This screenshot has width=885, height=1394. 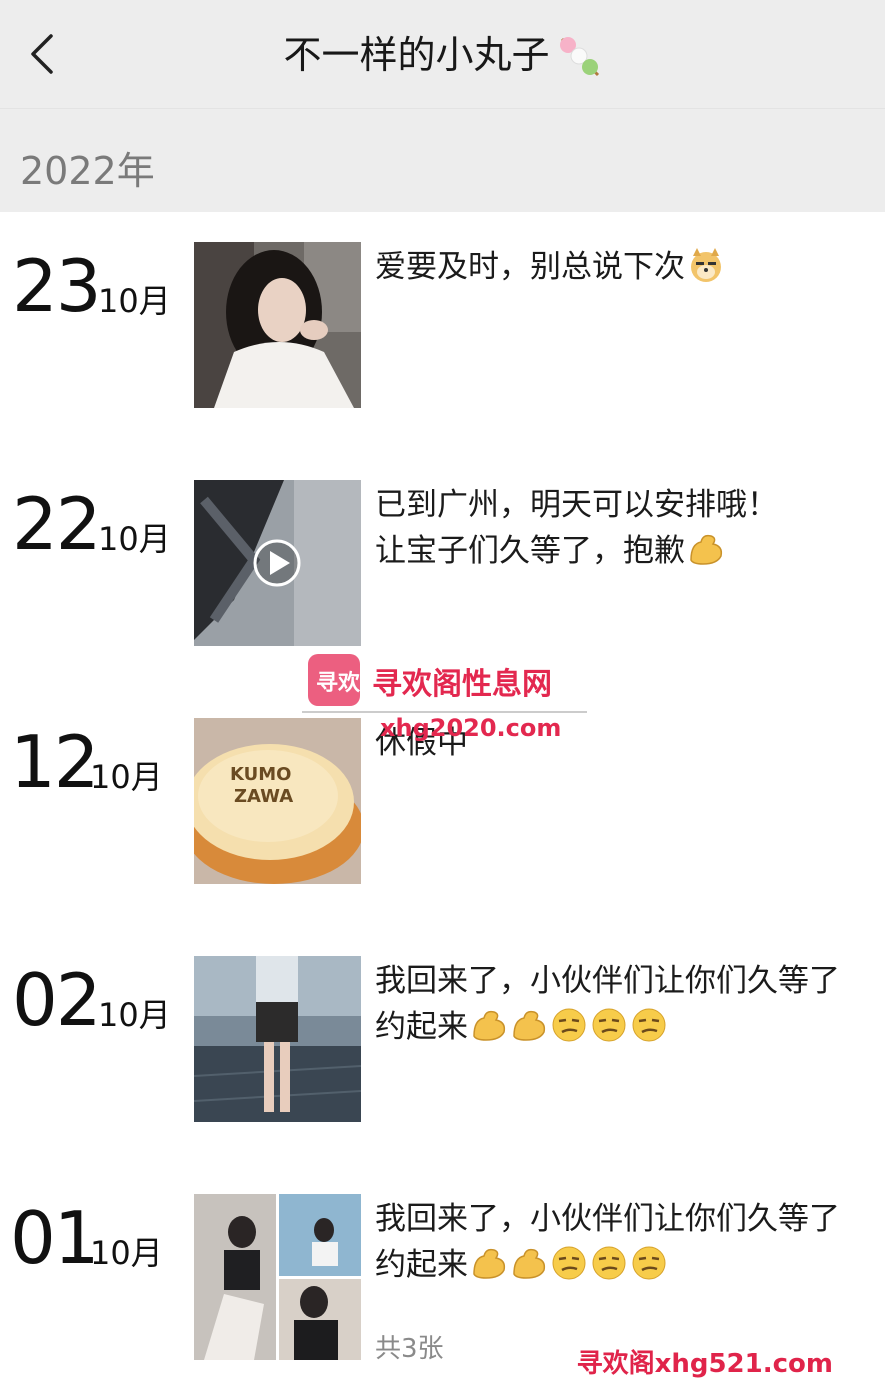 What do you see at coordinates (338, 683) in the screenshot?
I see `watermark-logo-text: 寻欢` at bounding box center [338, 683].